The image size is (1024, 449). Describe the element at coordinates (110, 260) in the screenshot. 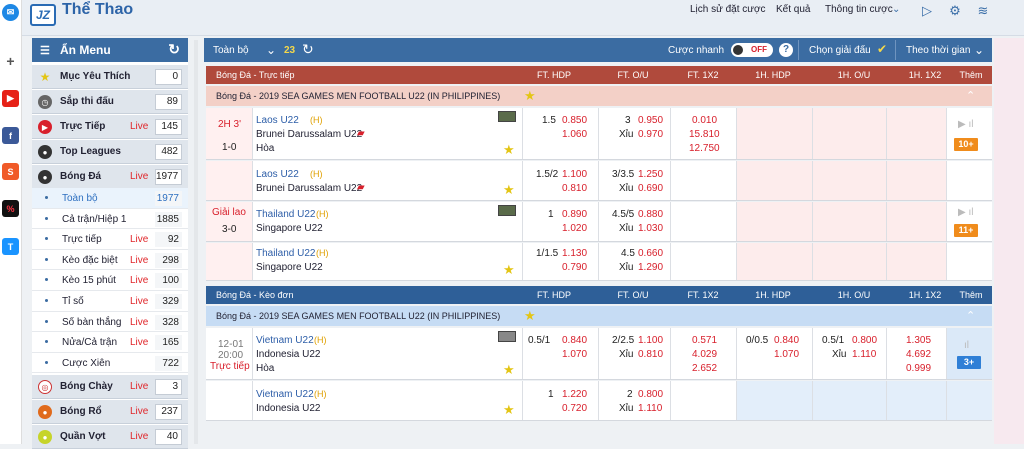

I see `sidebar-sub-special: Kèo đặc biệt Live 298` at that location.